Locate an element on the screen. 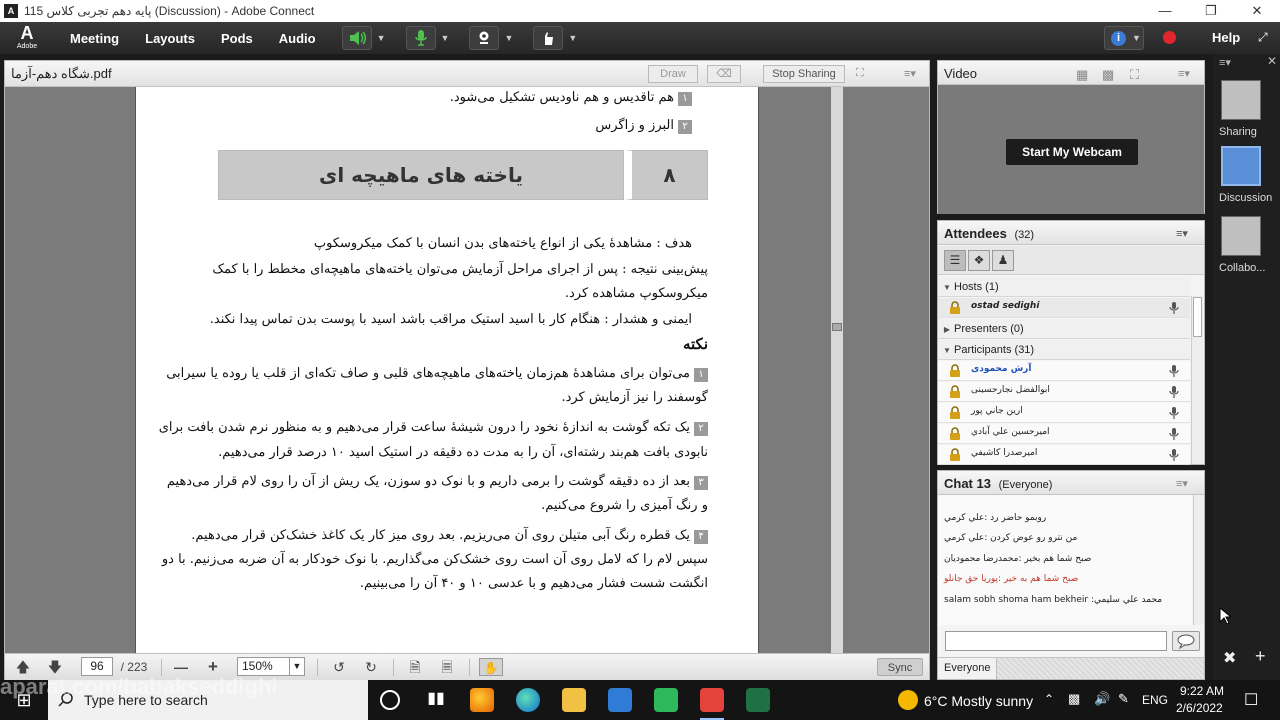  hosts-group: ▼ Hosts (1) is located at coordinates (1064, 287).